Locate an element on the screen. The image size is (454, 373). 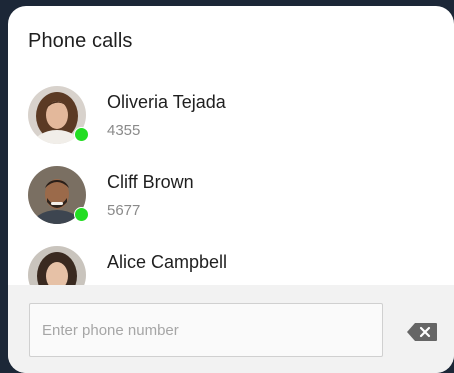
backspace-icon is located at coordinates (422, 332).